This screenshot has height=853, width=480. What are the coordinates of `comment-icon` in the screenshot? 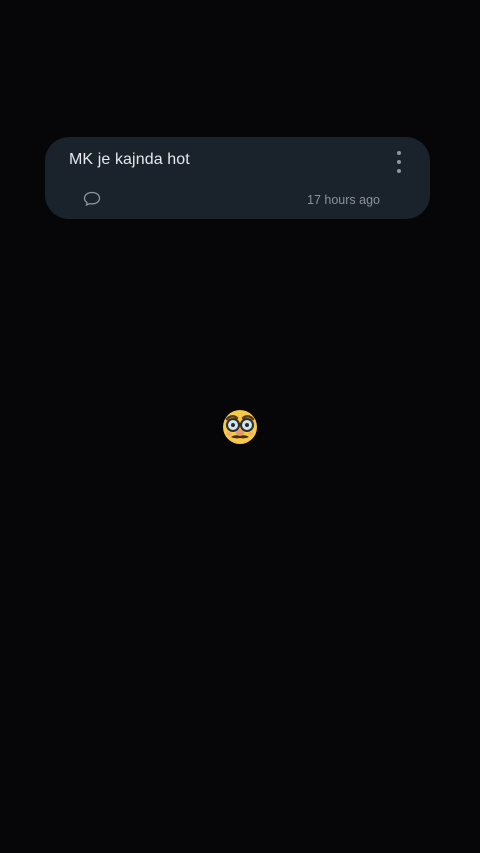 It's located at (92, 199).